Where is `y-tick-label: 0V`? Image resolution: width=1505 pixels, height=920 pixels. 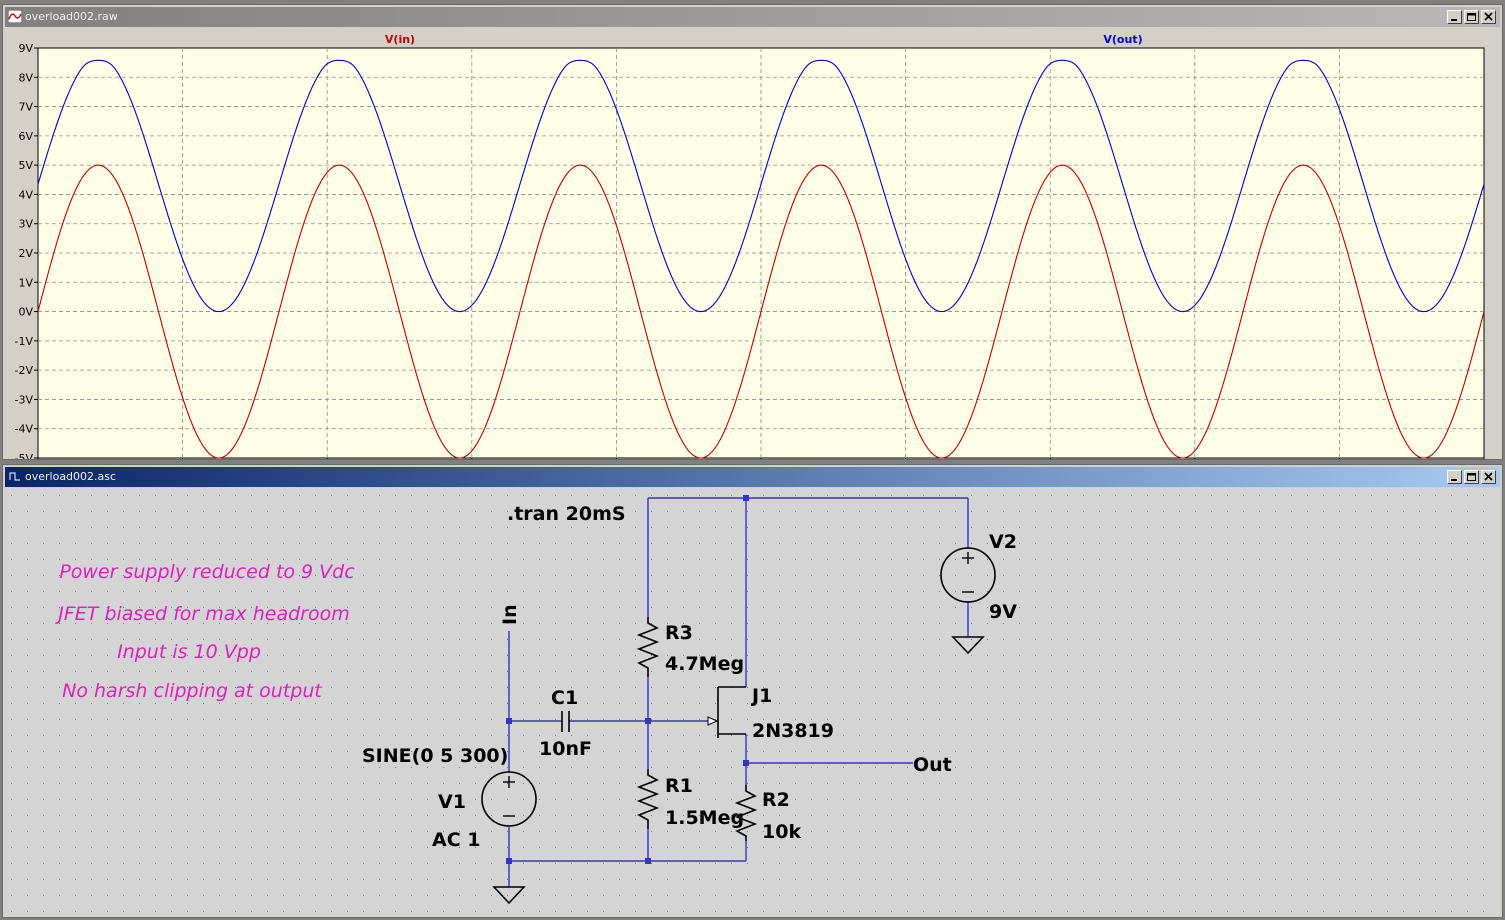 y-tick-label: 0V is located at coordinates (25, 312).